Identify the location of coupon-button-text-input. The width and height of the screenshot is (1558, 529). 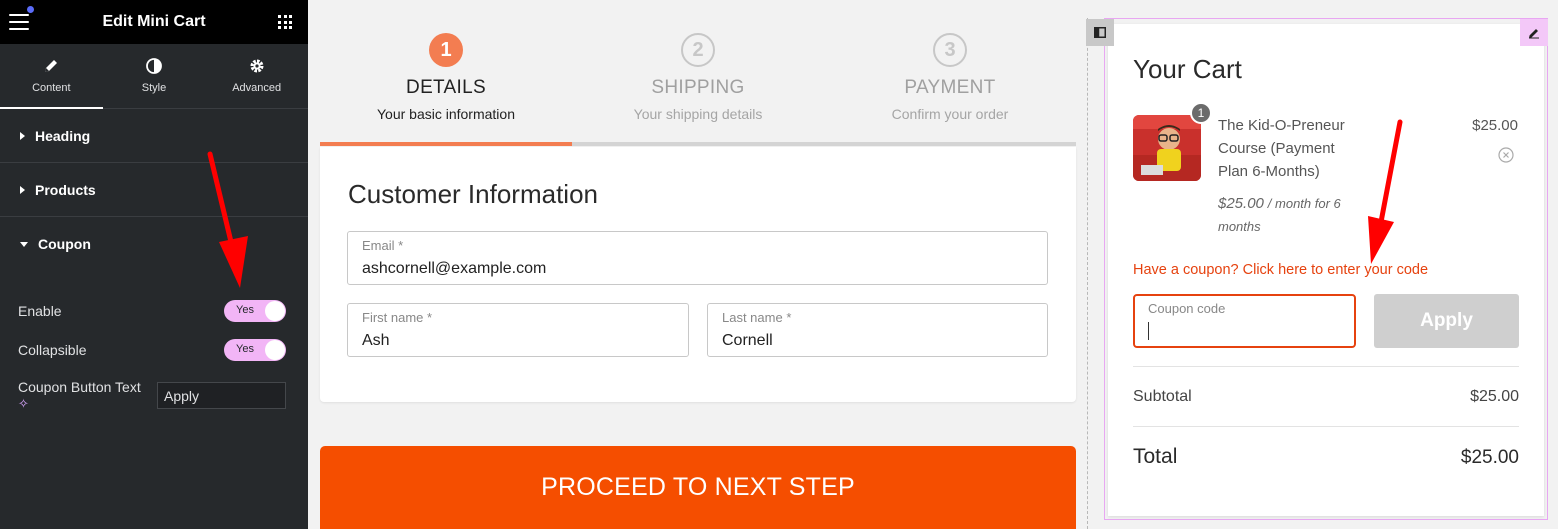
(221, 395).